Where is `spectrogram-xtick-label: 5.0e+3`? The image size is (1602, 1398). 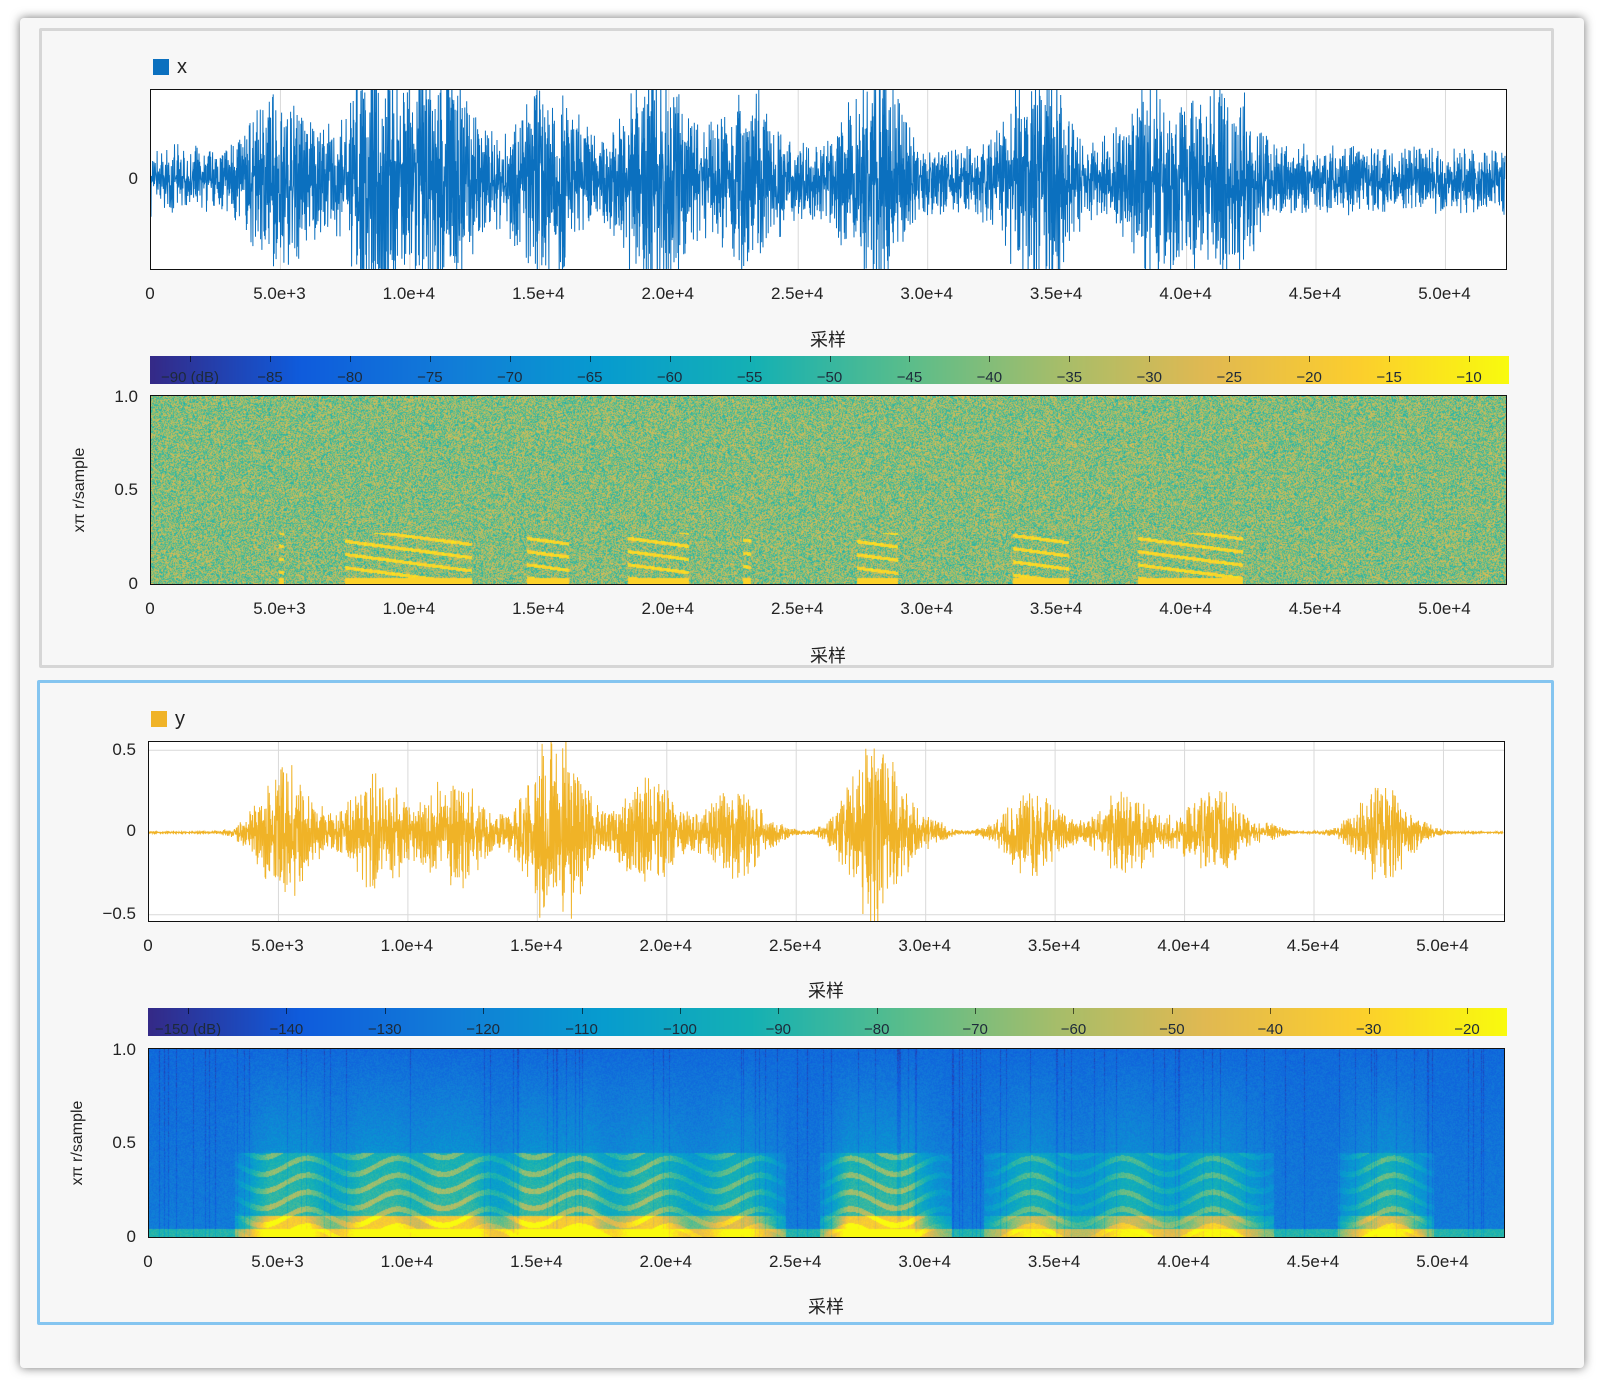
spectrogram-xtick-label: 5.0e+3 is located at coordinates (277, 1261).